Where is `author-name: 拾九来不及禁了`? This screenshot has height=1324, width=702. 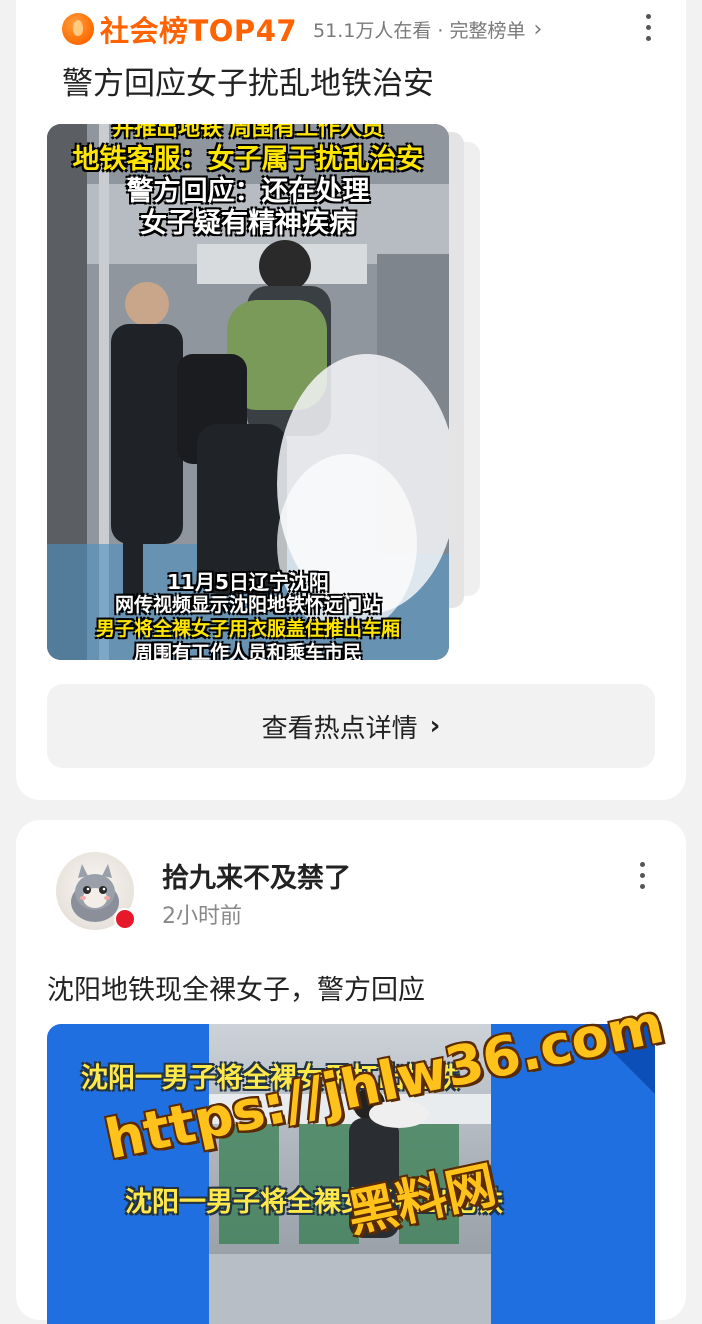 author-name: 拾九来不及禁了 is located at coordinates (256, 875).